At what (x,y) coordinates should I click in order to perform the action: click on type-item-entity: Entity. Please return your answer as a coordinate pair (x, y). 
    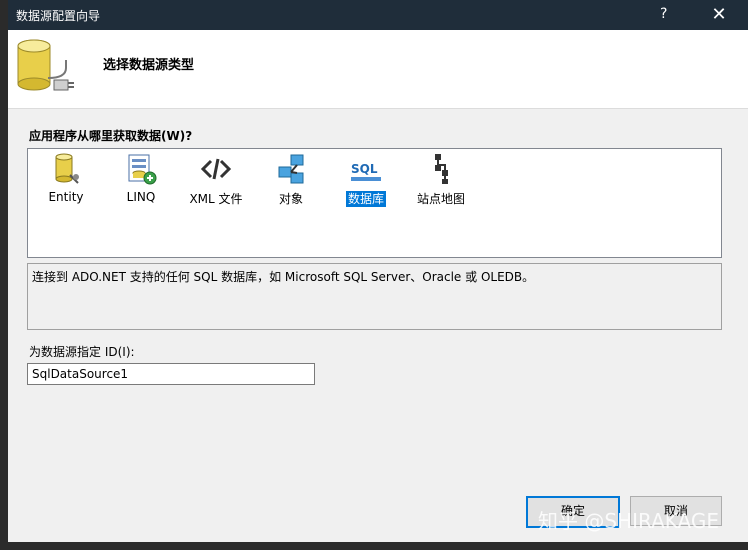
    Looking at the image, I should click on (66, 181).